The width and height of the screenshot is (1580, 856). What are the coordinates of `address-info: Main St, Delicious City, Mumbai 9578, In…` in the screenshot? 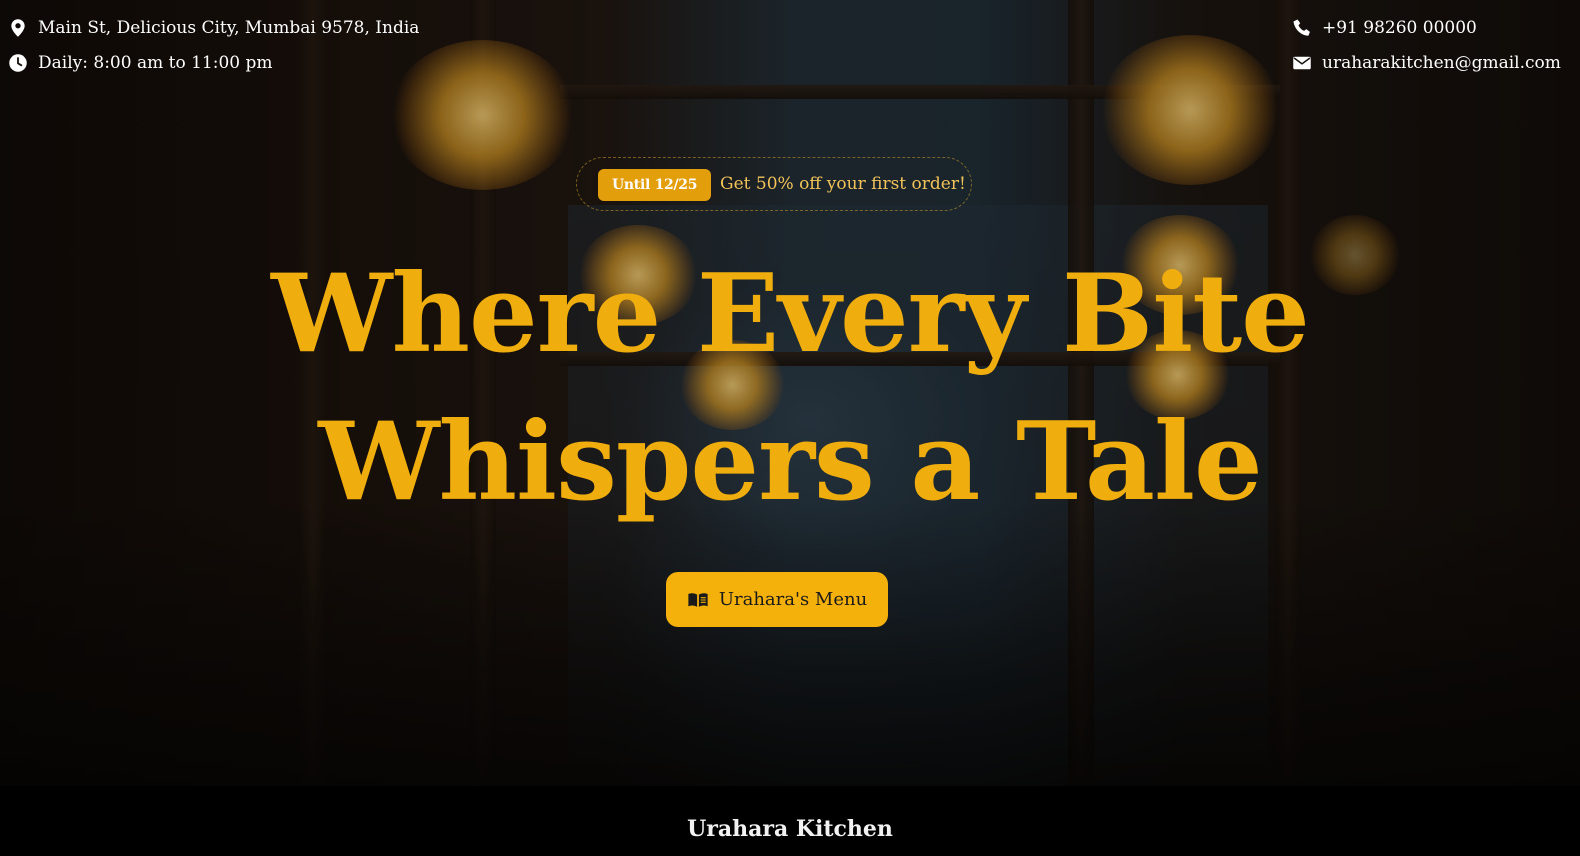 It's located at (213, 28).